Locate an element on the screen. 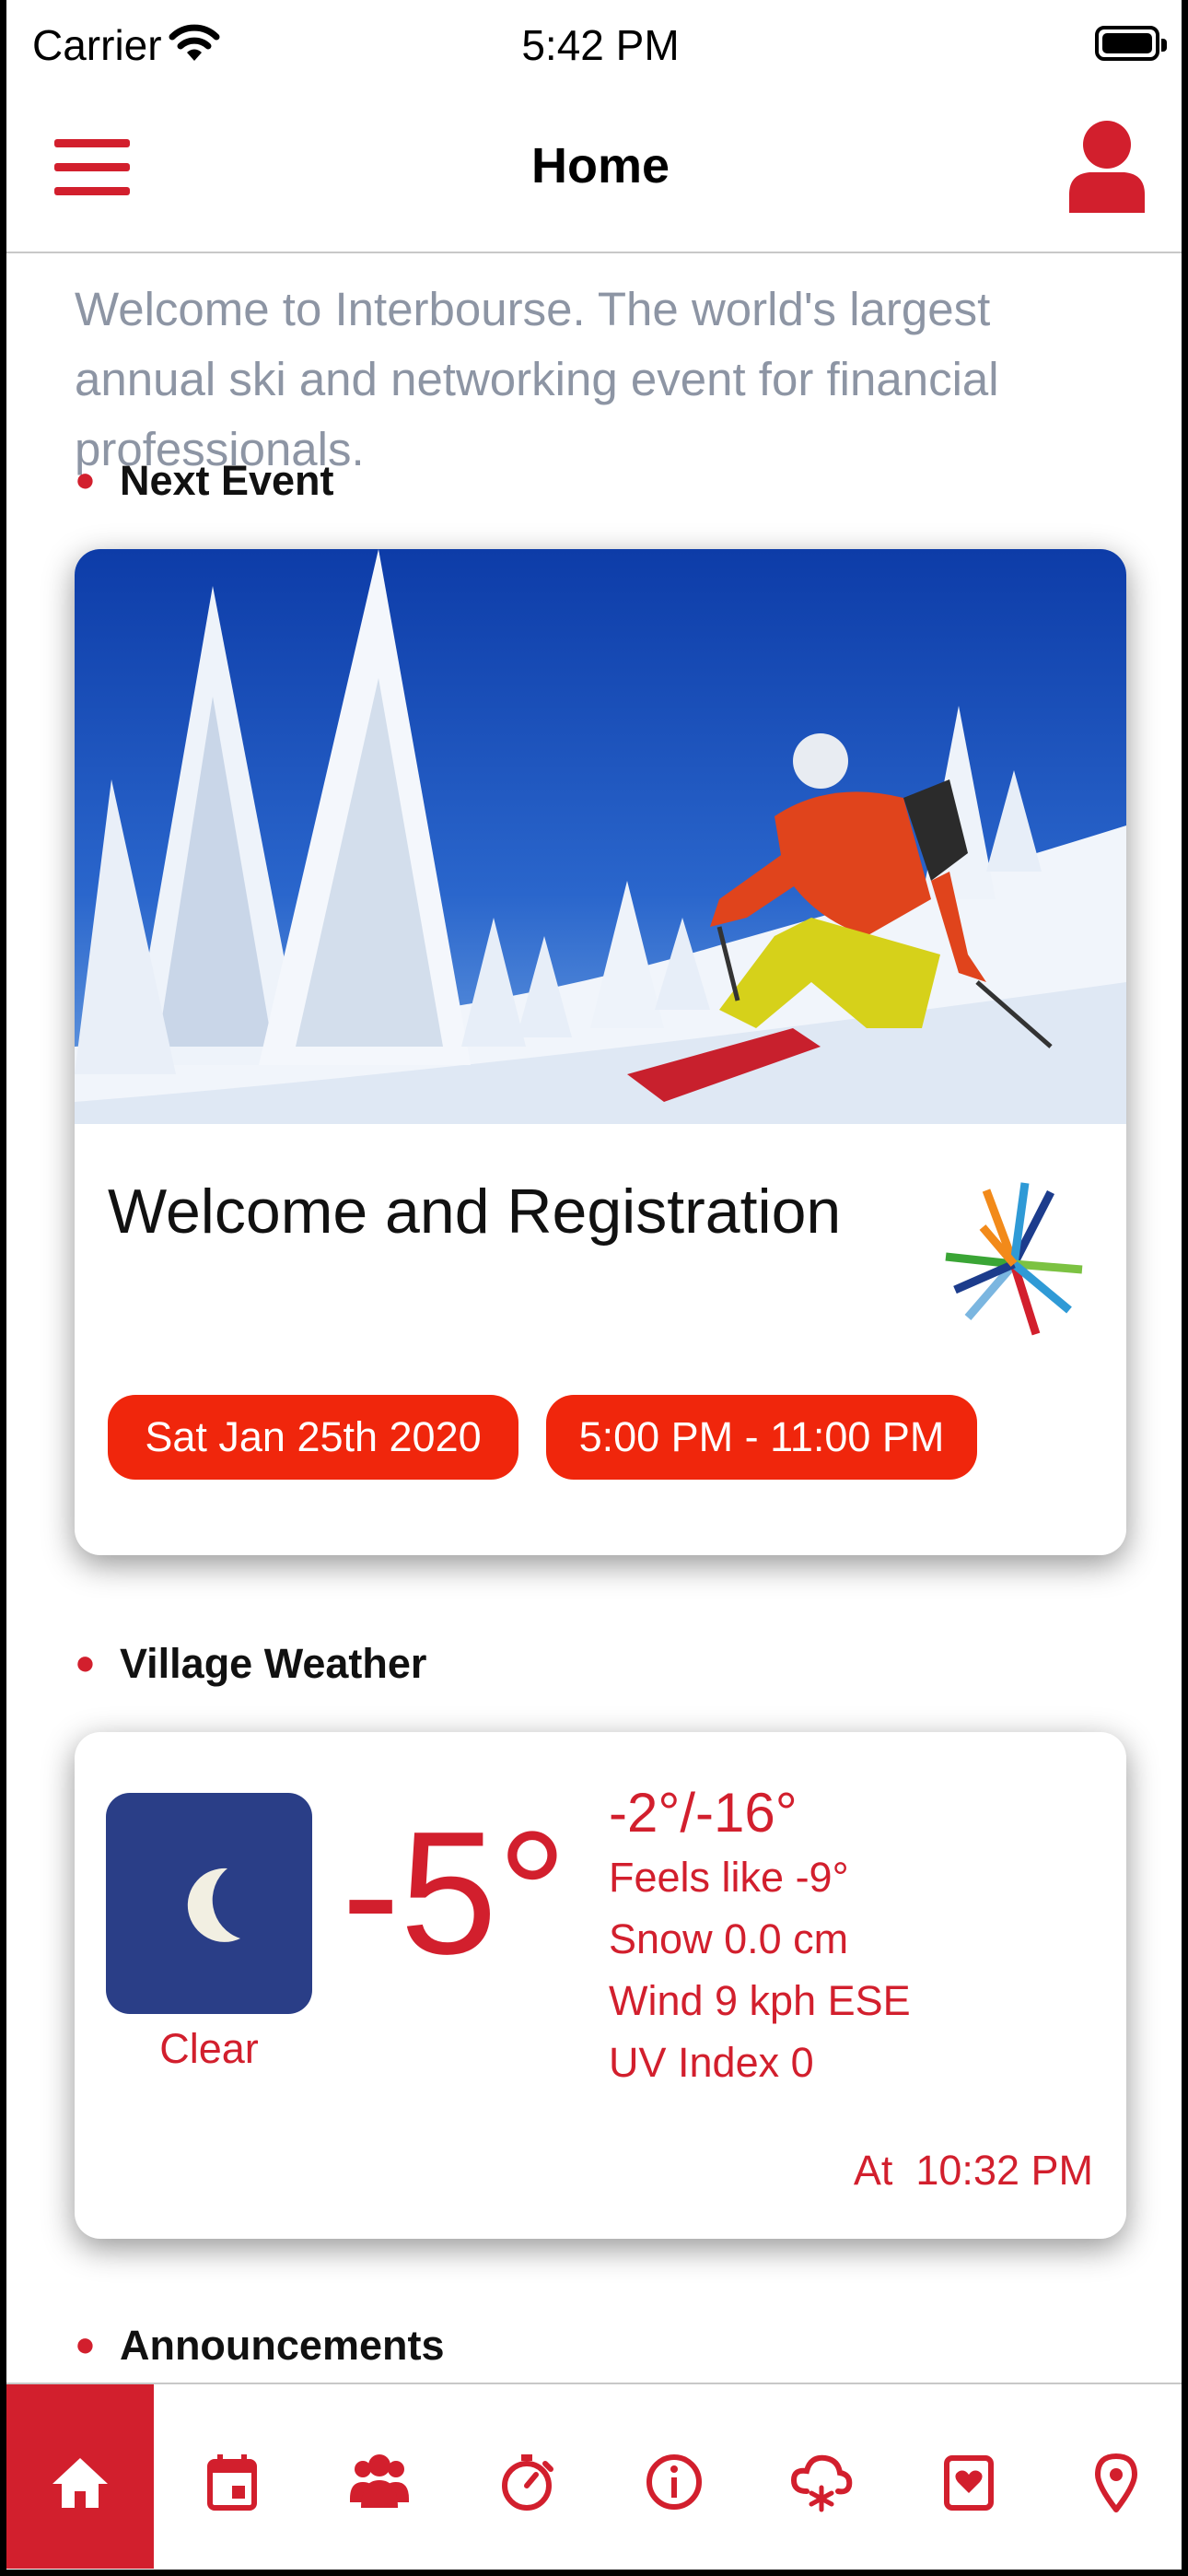  event-date-badge: Sat Jan 25th 2020 is located at coordinates (313, 1437).